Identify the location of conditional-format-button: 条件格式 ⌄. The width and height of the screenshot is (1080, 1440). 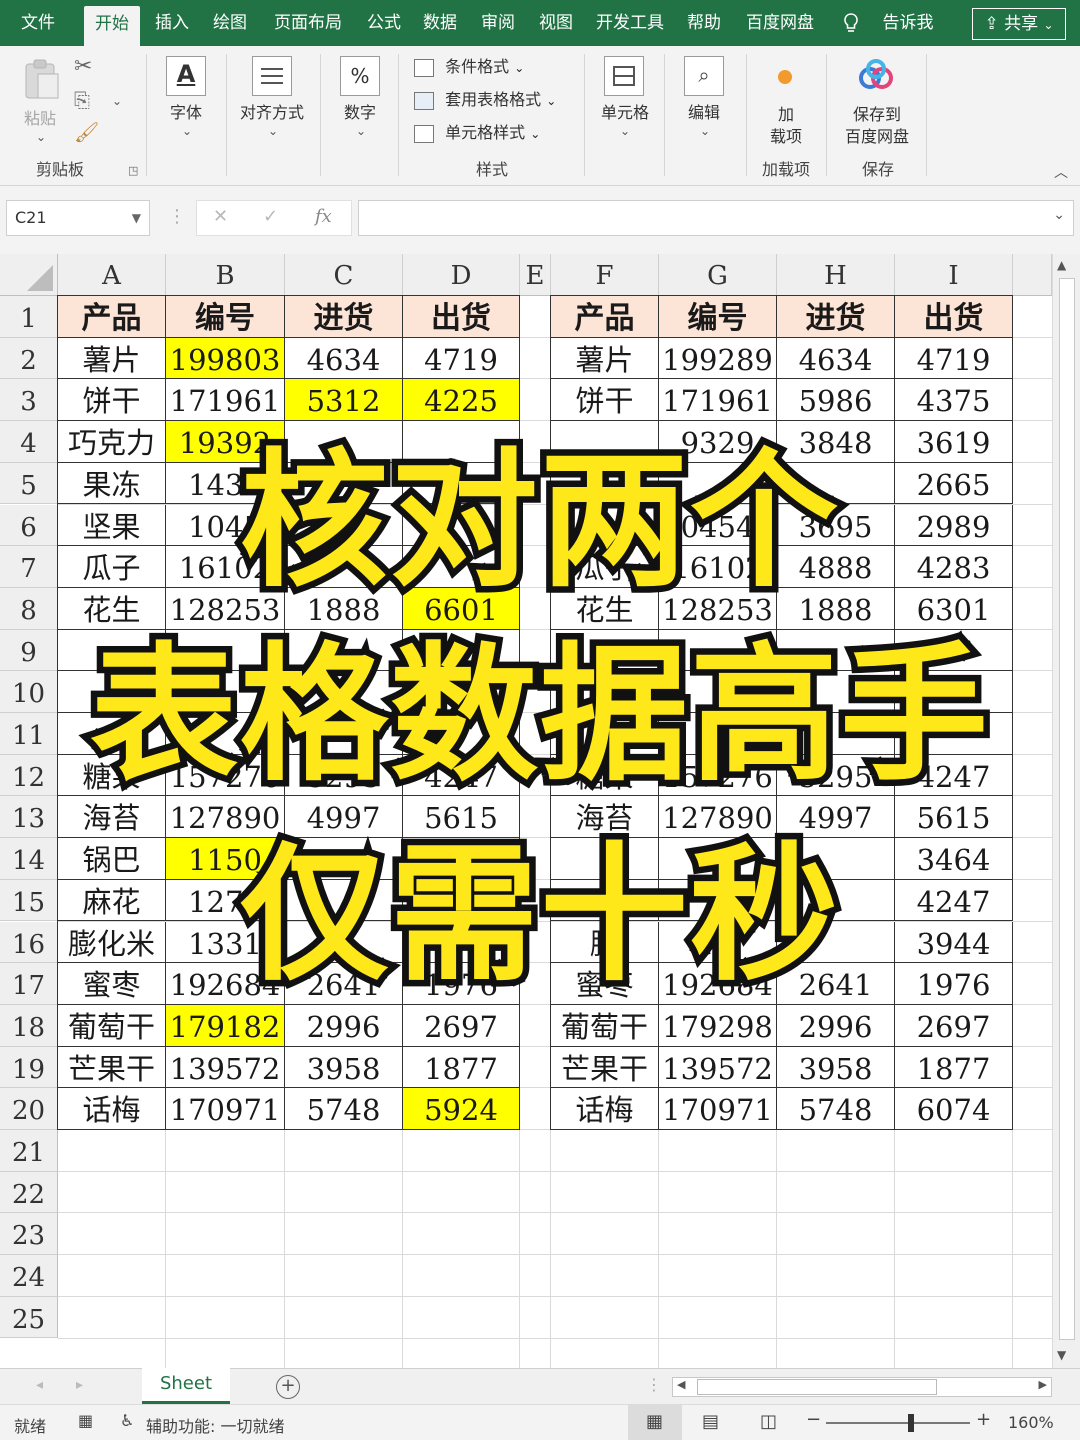
(499, 69).